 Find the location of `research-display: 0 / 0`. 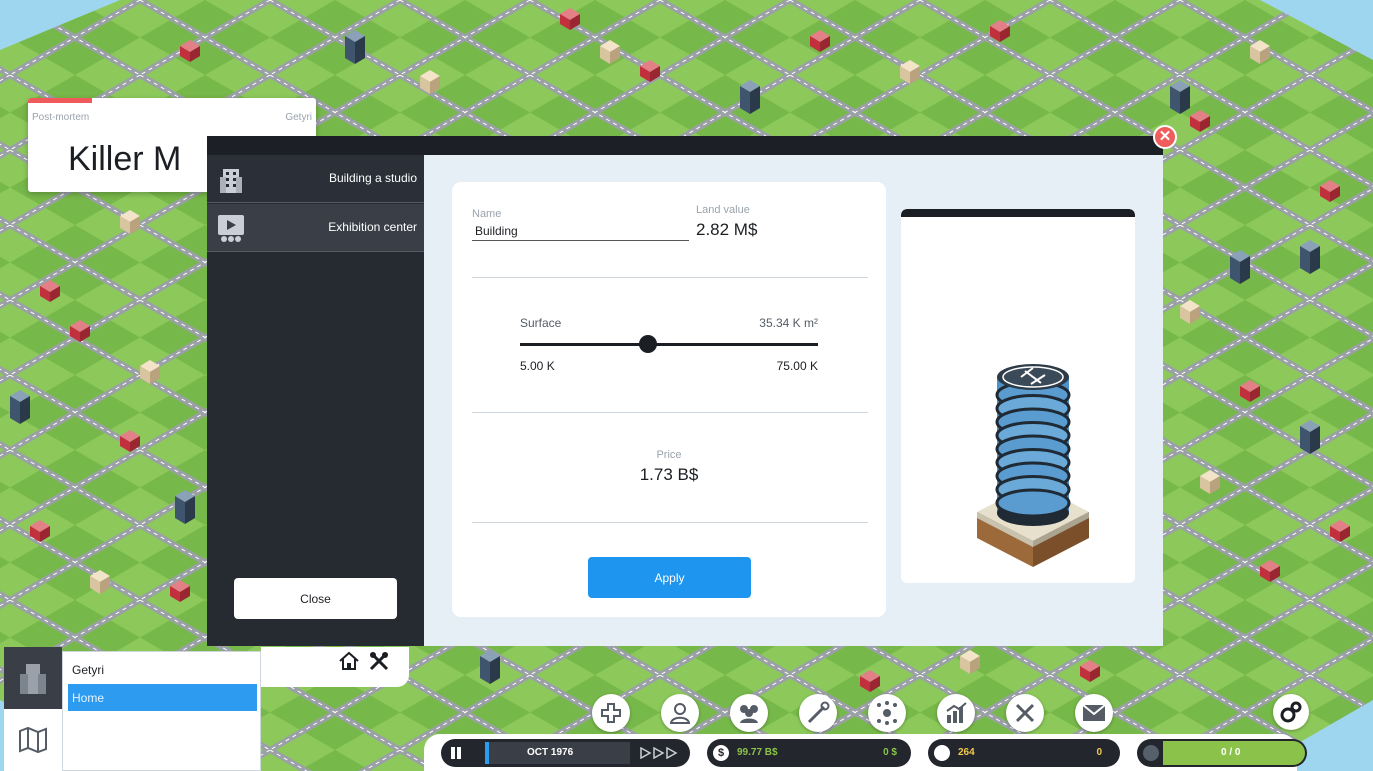

research-display: 0 / 0 is located at coordinates (1222, 753).